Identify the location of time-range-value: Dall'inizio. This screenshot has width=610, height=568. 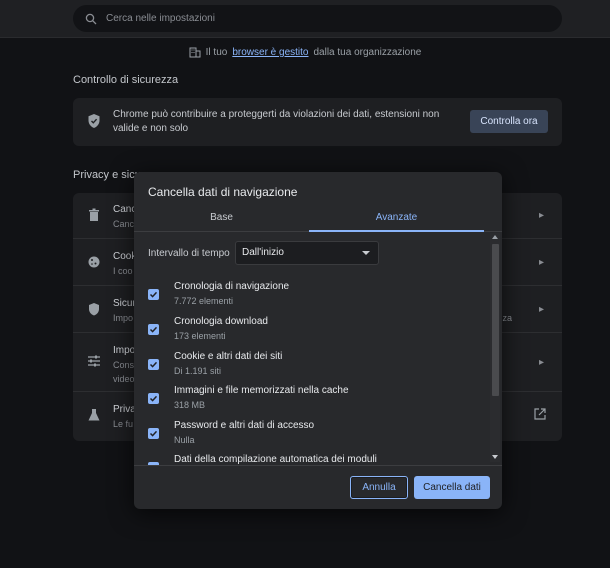
(263, 252).